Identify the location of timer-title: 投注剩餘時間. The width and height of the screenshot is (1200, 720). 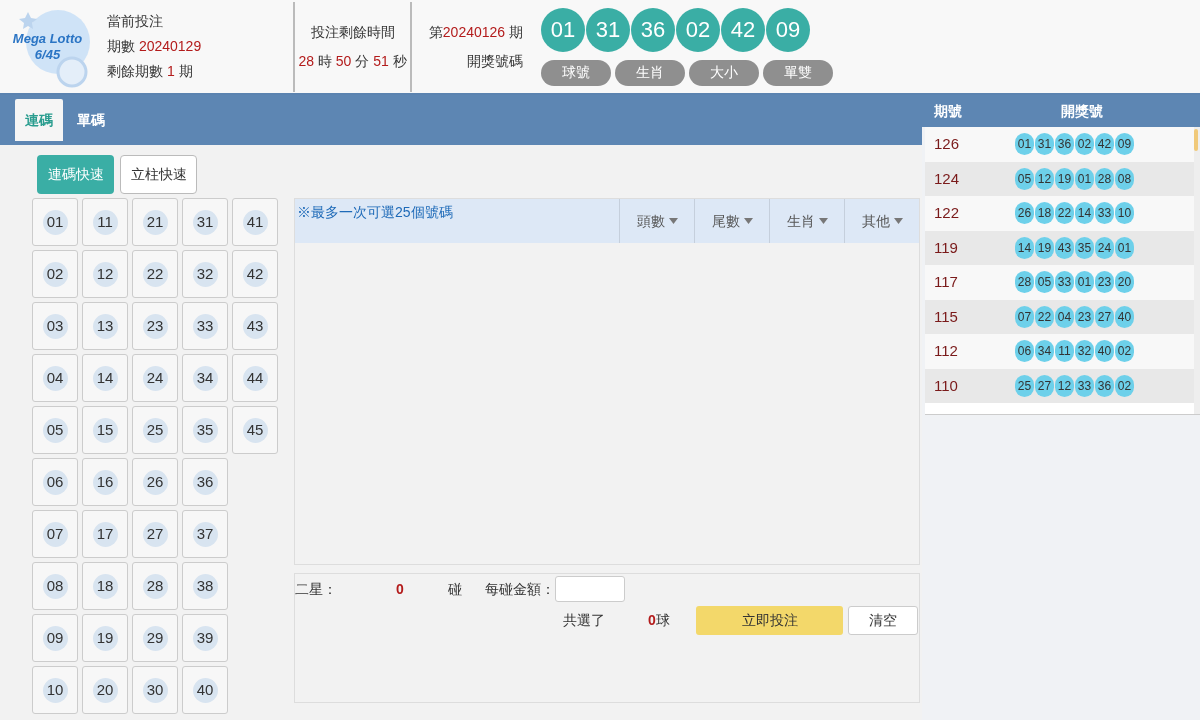
(352, 32).